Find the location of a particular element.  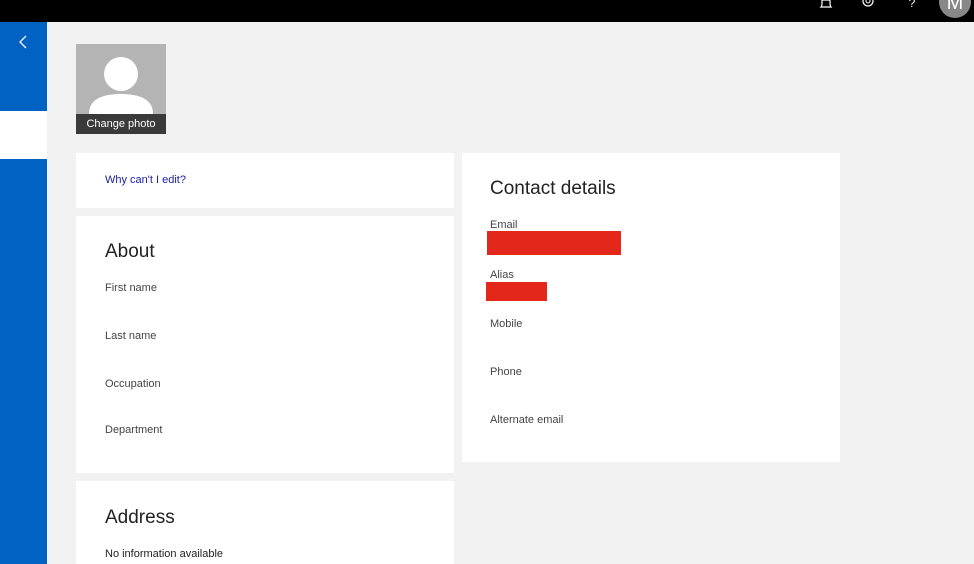

address-title: Address is located at coordinates (140, 517).